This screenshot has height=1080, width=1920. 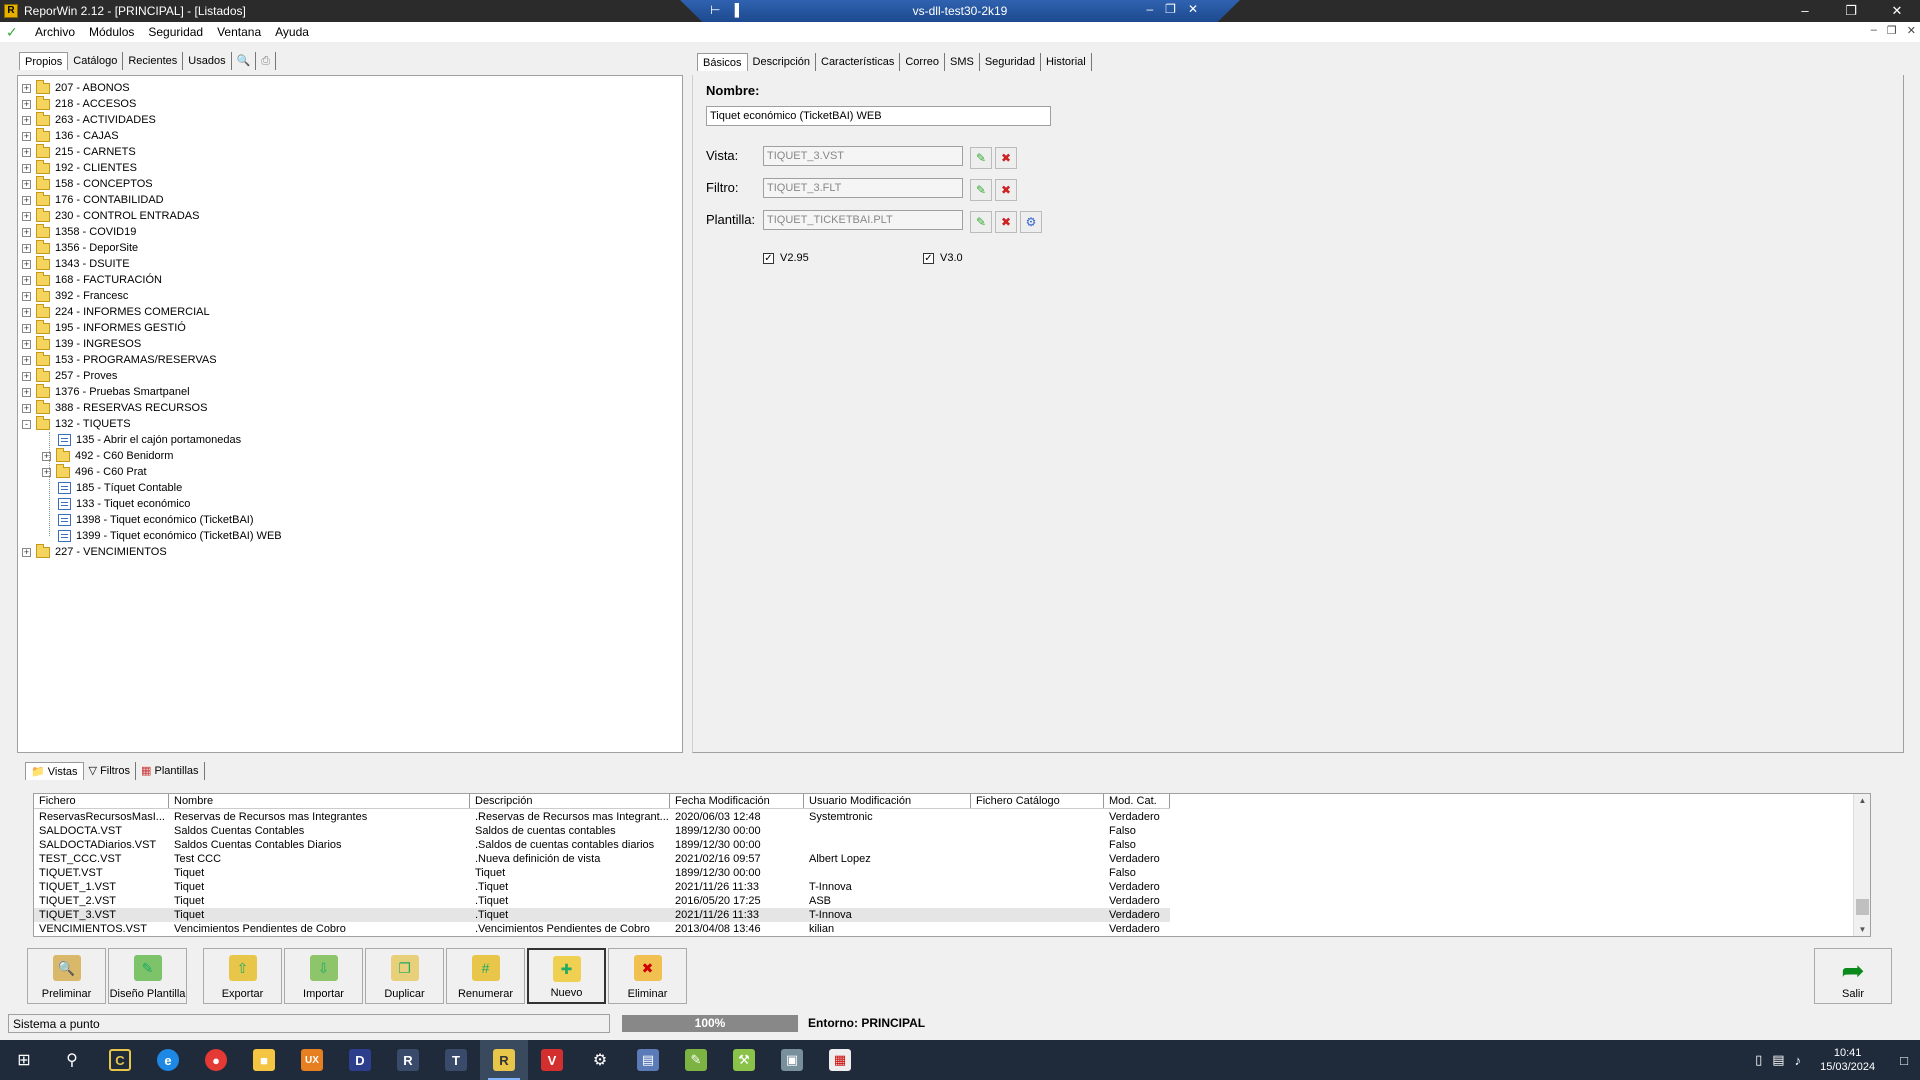 I want to click on clock: 10:41 15/03/2024, so click(x=1847, y=1060).